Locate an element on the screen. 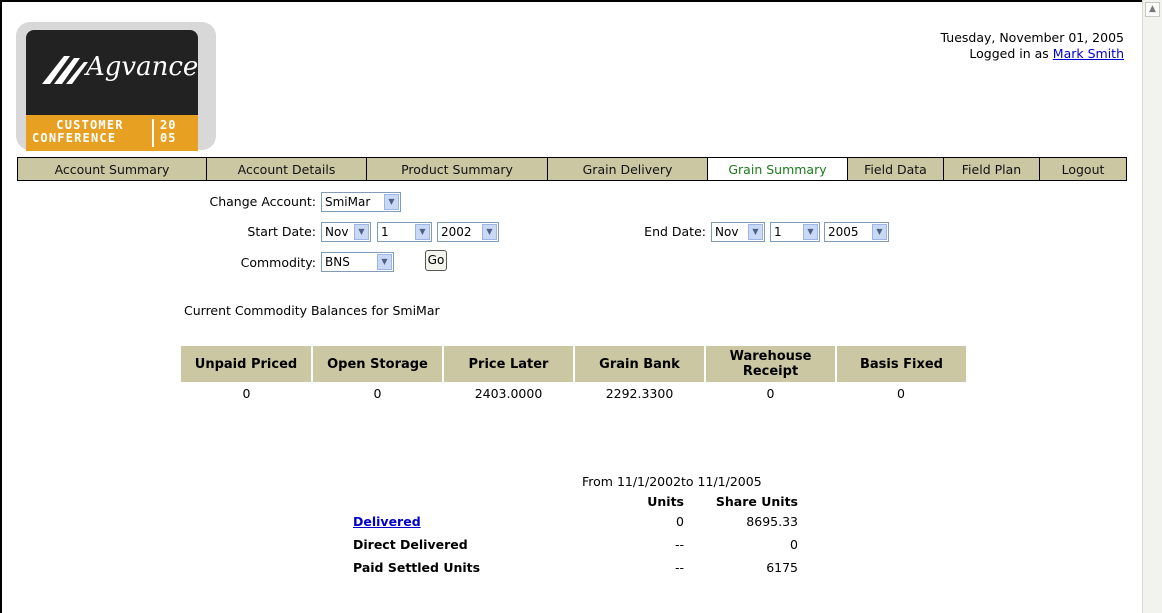  tab-field-plan: Field Plan is located at coordinates (992, 169).